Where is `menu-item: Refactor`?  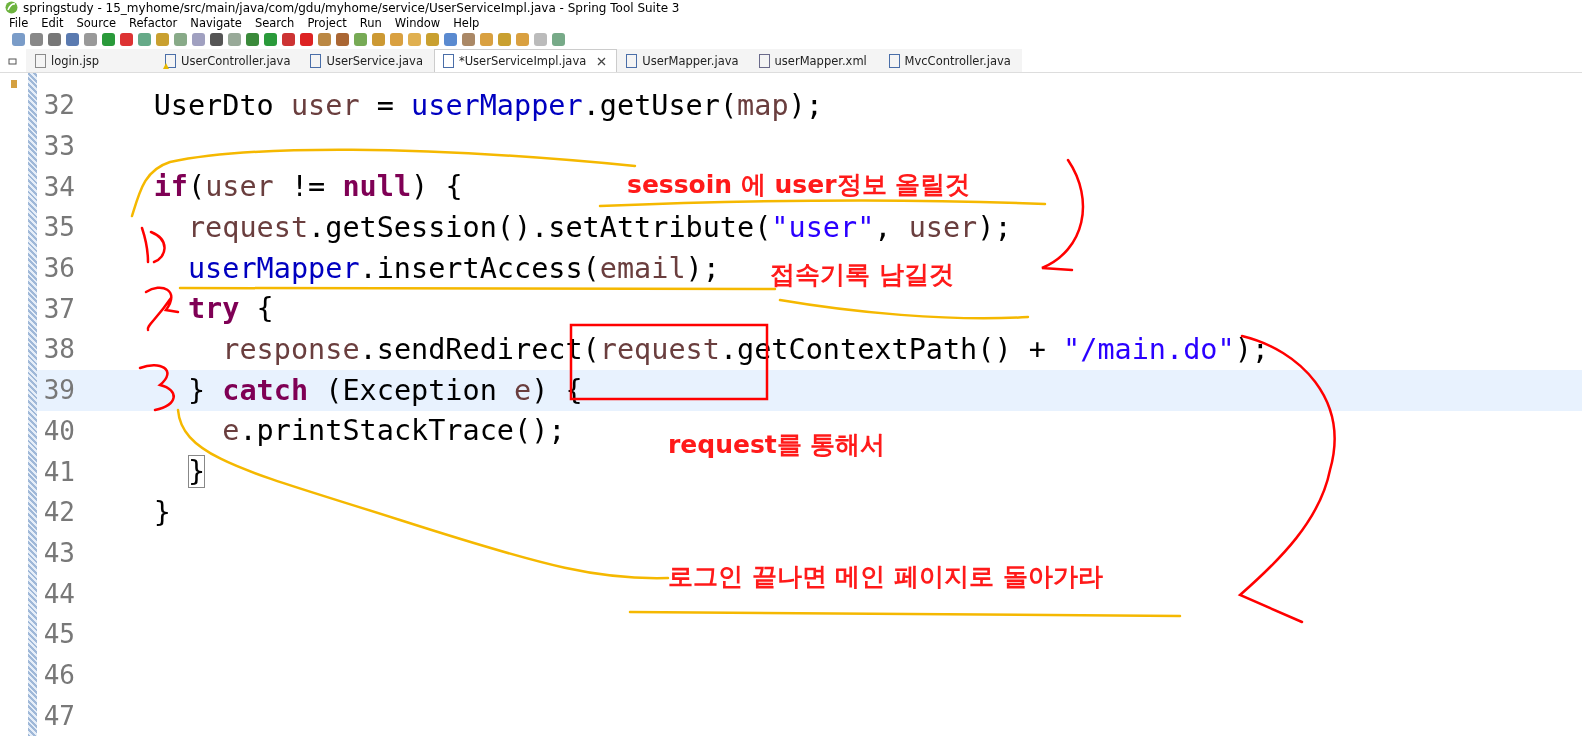 menu-item: Refactor is located at coordinates (155, 22).